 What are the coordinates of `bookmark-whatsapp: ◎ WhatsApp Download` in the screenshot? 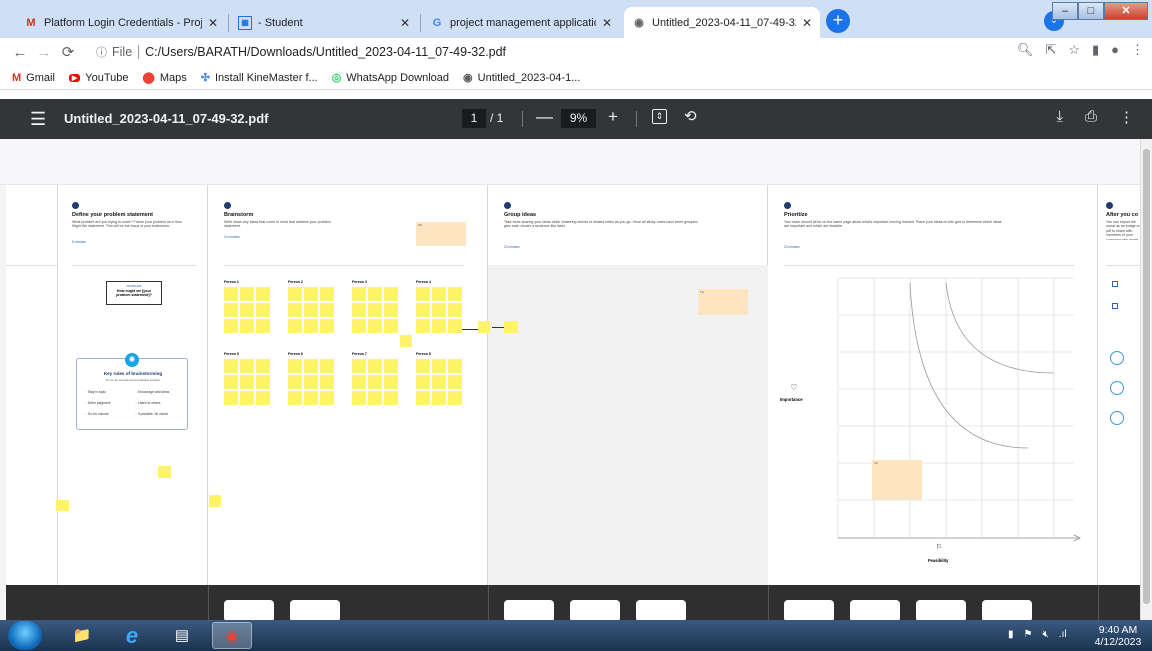 It's located at (390, 78).